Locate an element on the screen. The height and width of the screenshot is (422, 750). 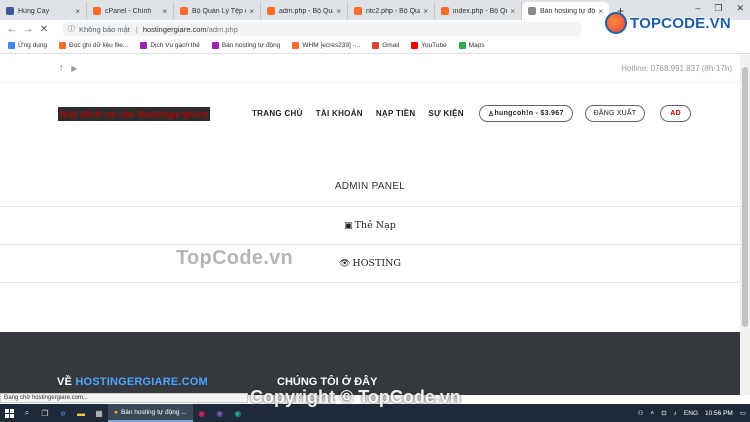
bookmark-item: Bán hosting tự động is located at coordinates (245, 45).